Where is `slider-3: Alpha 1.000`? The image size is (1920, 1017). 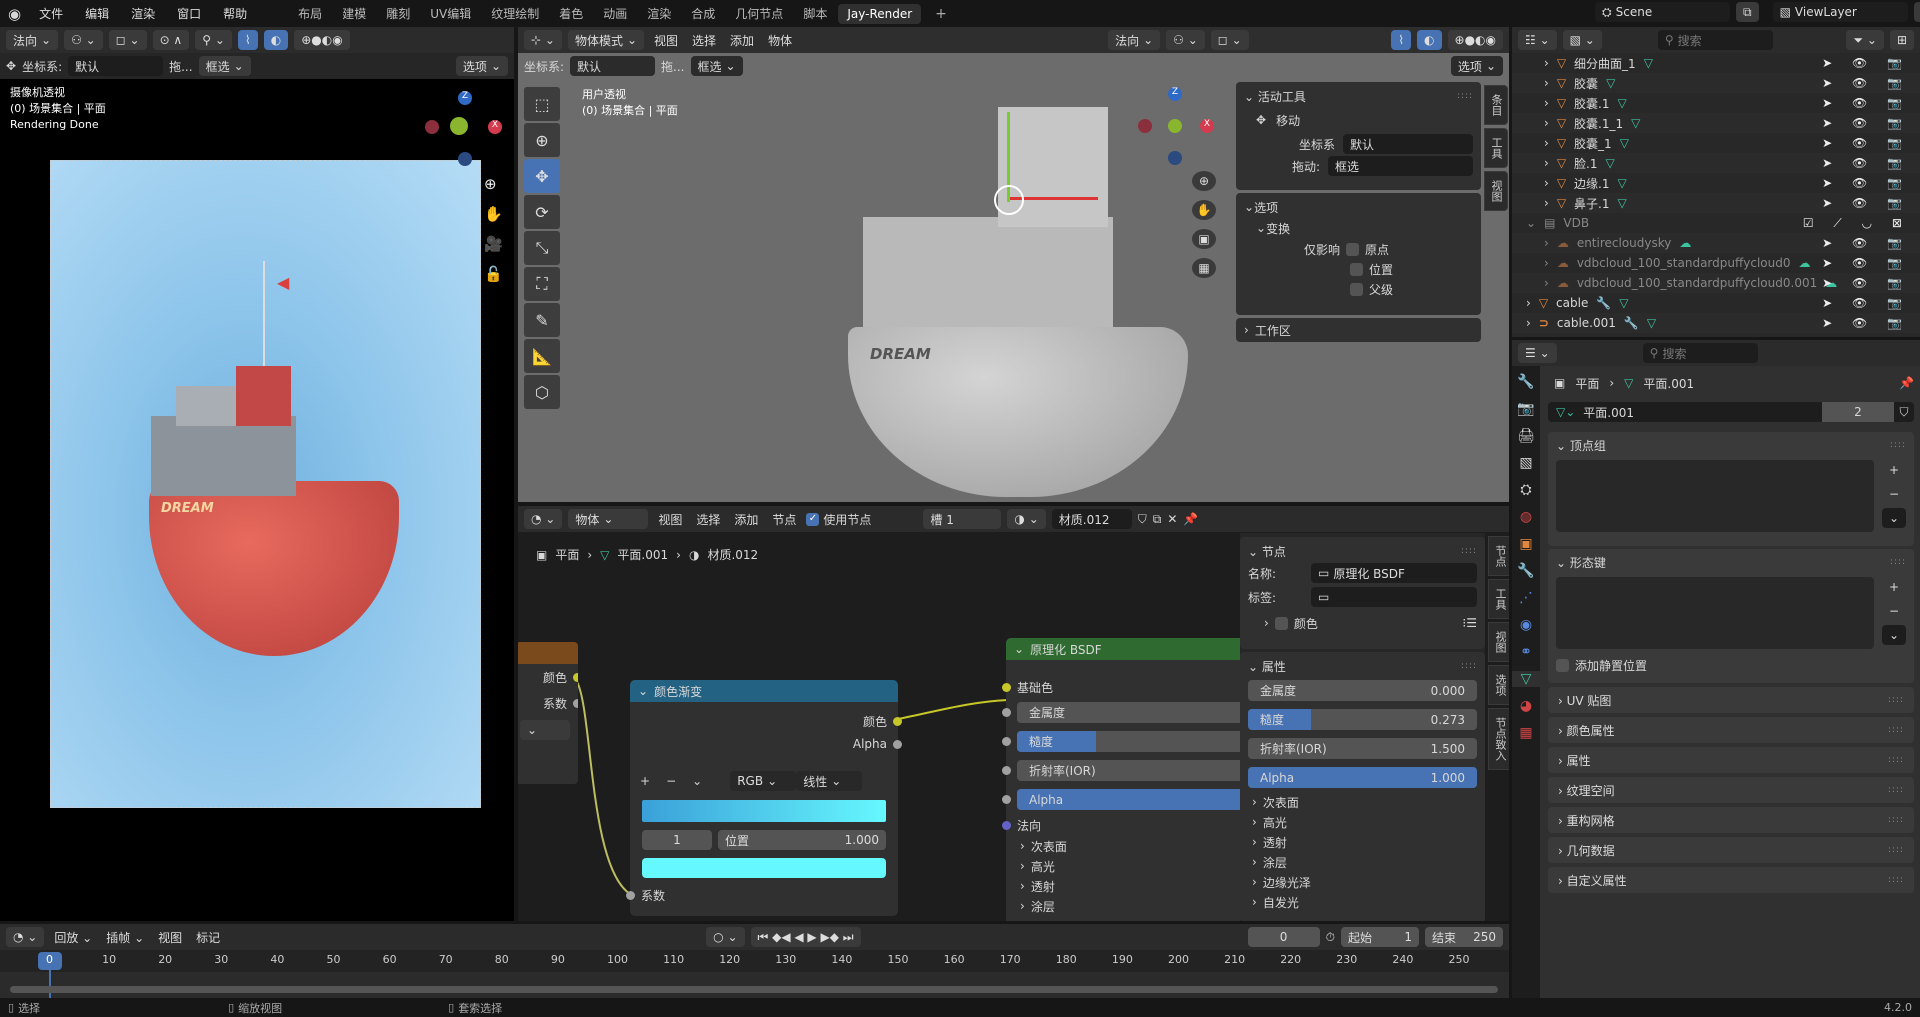
slider-3: Alpha 1.000 is located at coordinates (1362, 777).